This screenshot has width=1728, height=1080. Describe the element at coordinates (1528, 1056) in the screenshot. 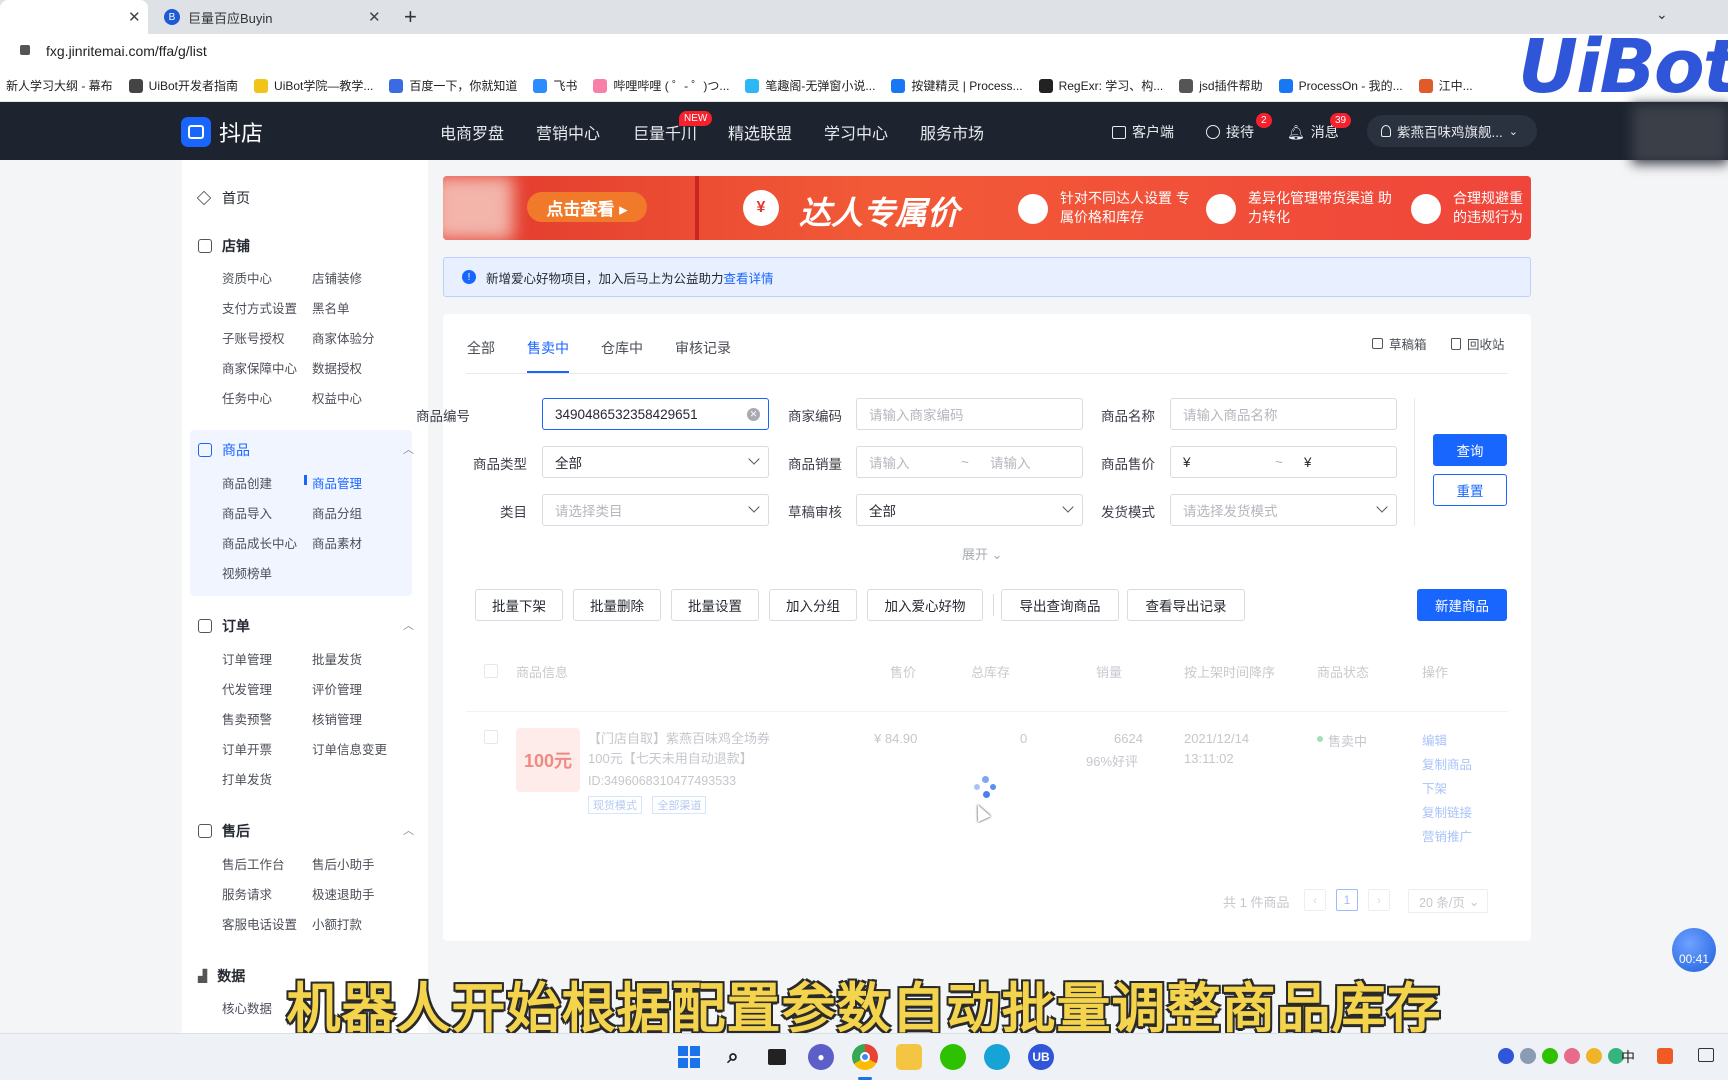

I see `tray-network-icon` at that location.